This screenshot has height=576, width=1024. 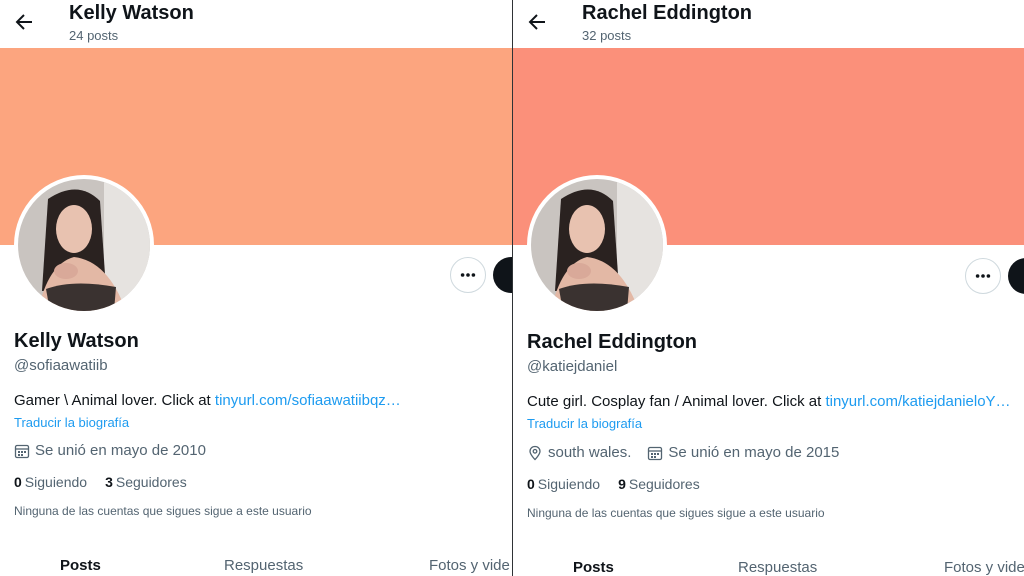 I want to click on profile-name: Rachel Eddington, so click(x=612, y=342).